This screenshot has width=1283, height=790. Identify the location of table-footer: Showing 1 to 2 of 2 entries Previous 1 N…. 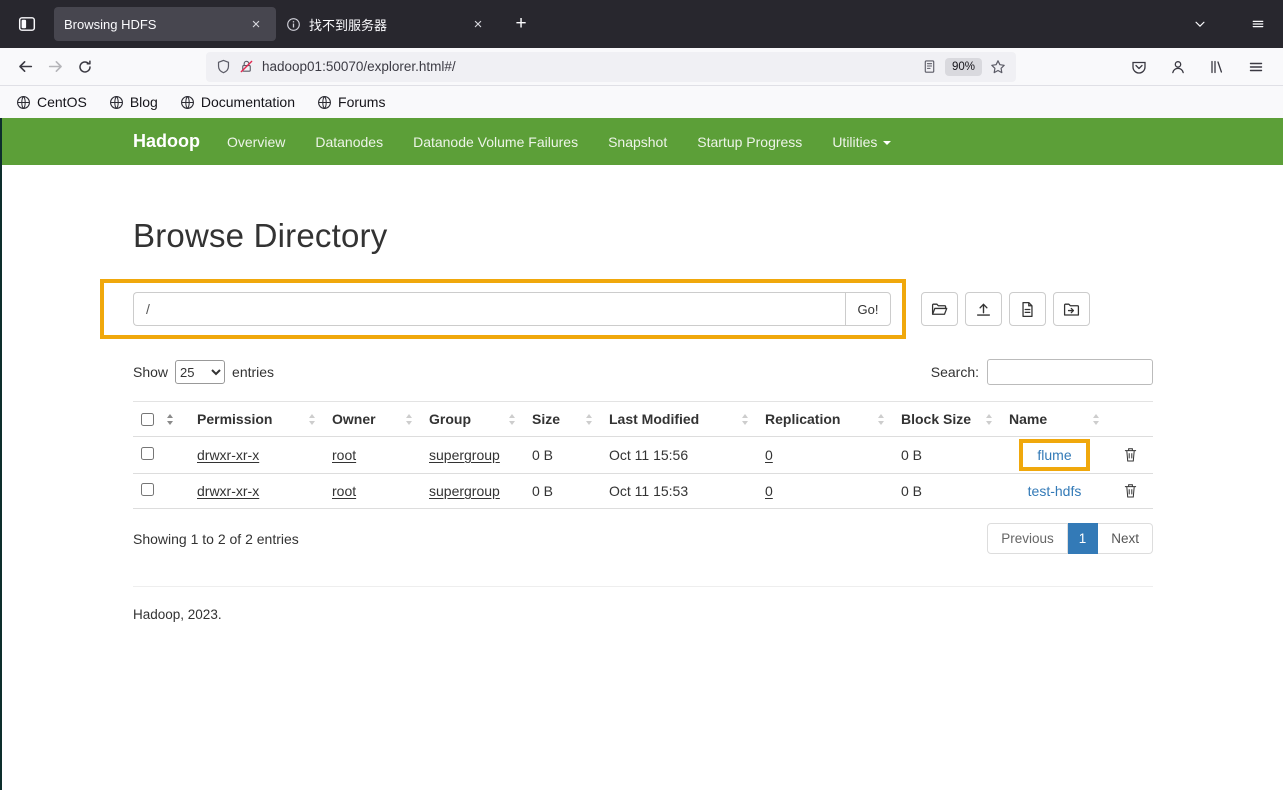
(643, 538).